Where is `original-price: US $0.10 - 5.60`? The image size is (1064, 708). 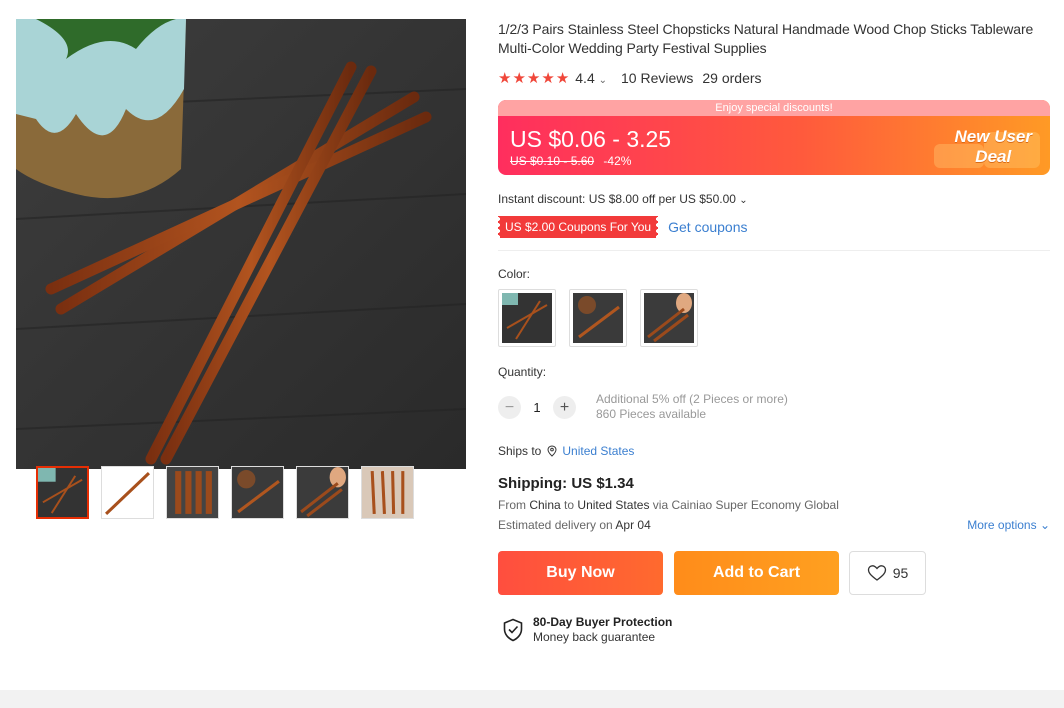 original-price: US $0.10 - 5.60 is located at coordinates (552, 161).